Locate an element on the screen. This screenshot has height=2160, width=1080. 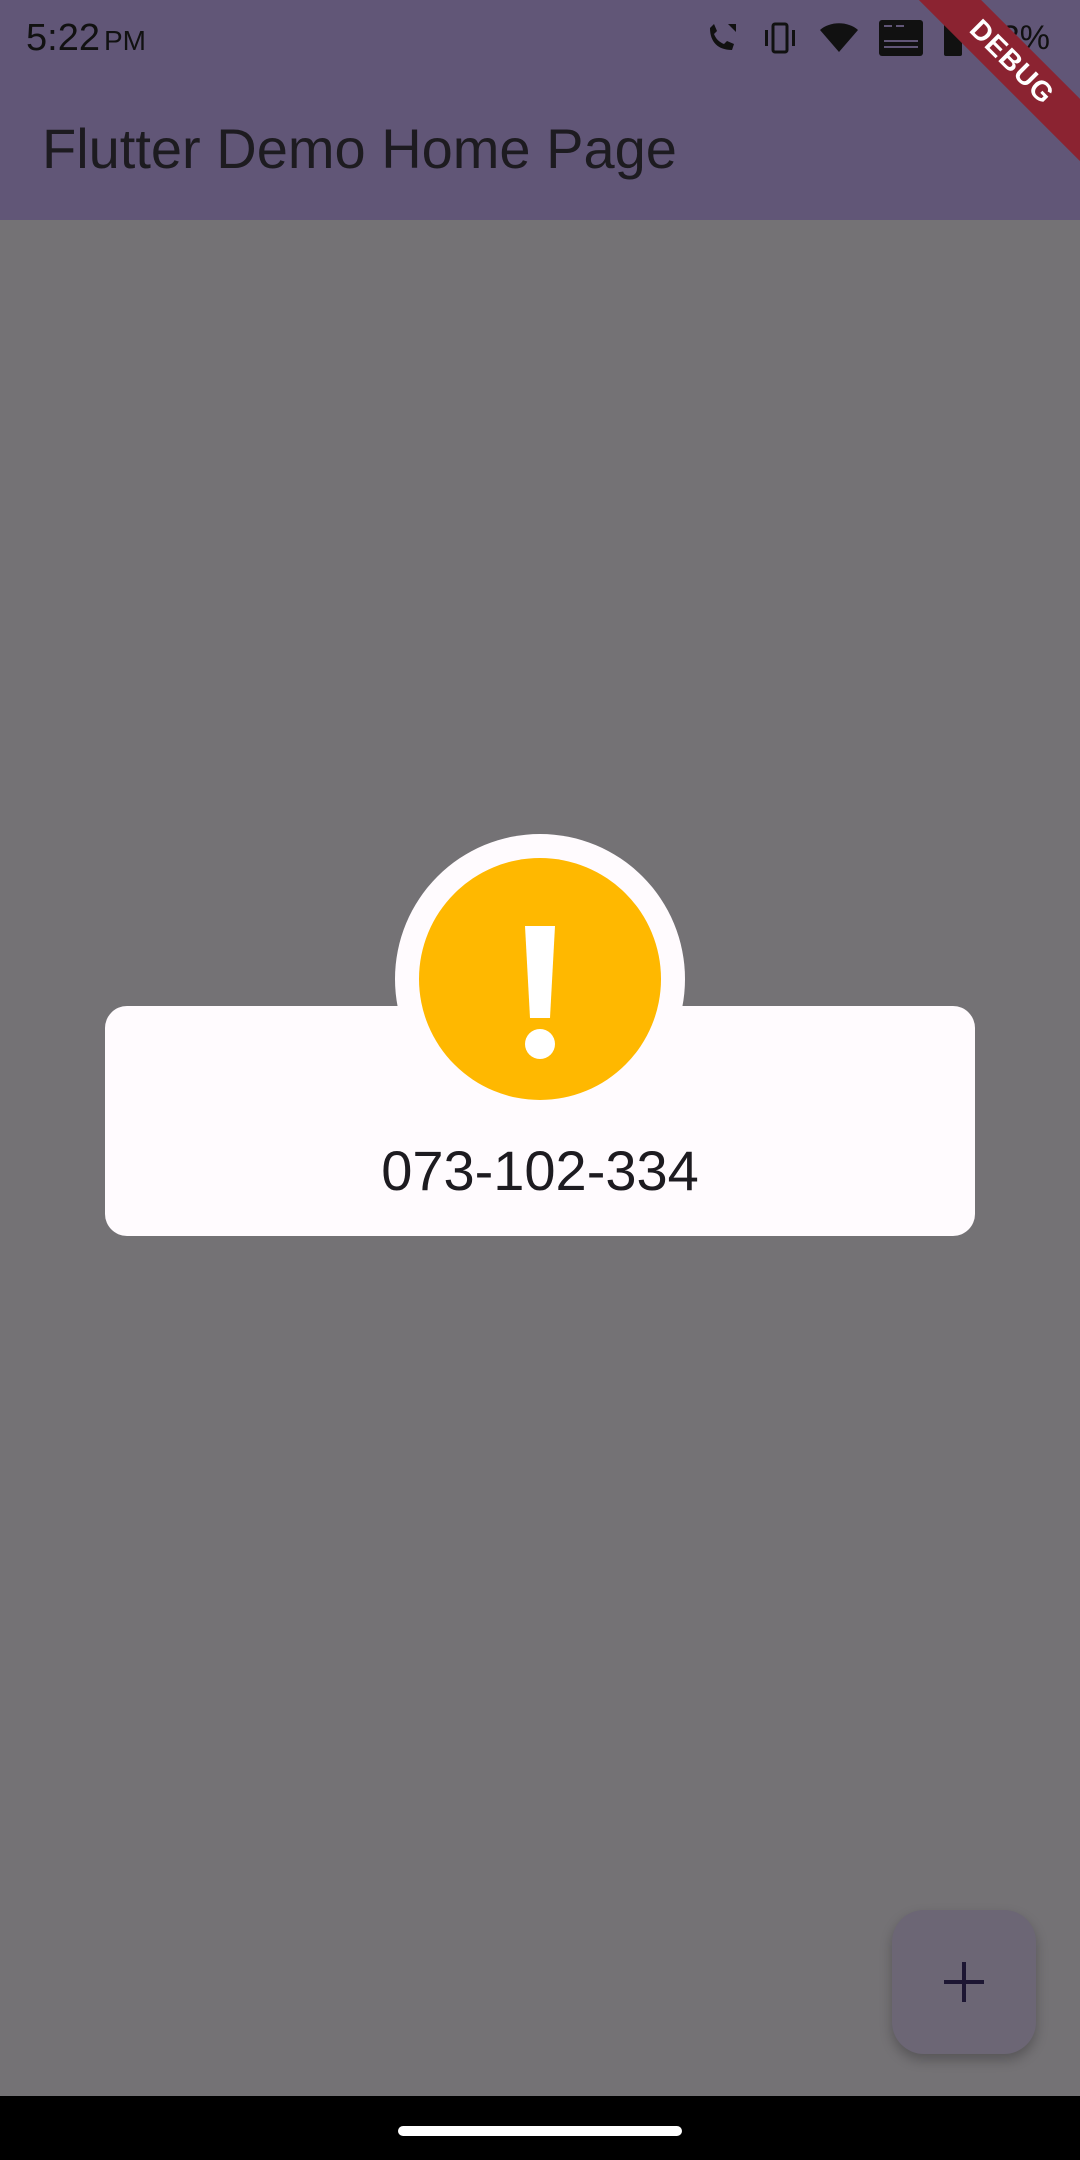
status-icons: 43% is located at coordinates (876, 38).